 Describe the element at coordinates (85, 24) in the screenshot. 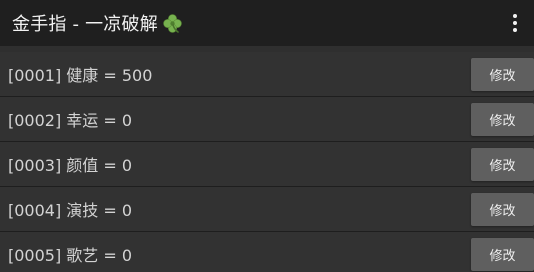

I see `app-title-text: 金手指 - 一凉破解` at that location.